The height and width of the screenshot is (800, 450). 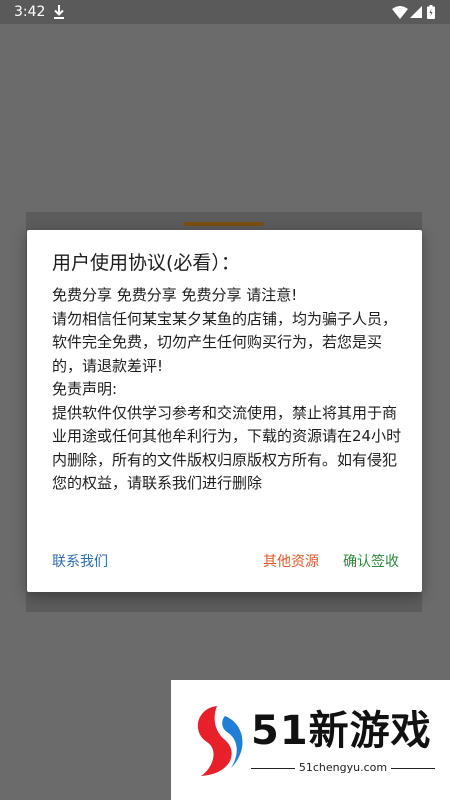 I want to click on battery-icon, so click(x=431, y=12).